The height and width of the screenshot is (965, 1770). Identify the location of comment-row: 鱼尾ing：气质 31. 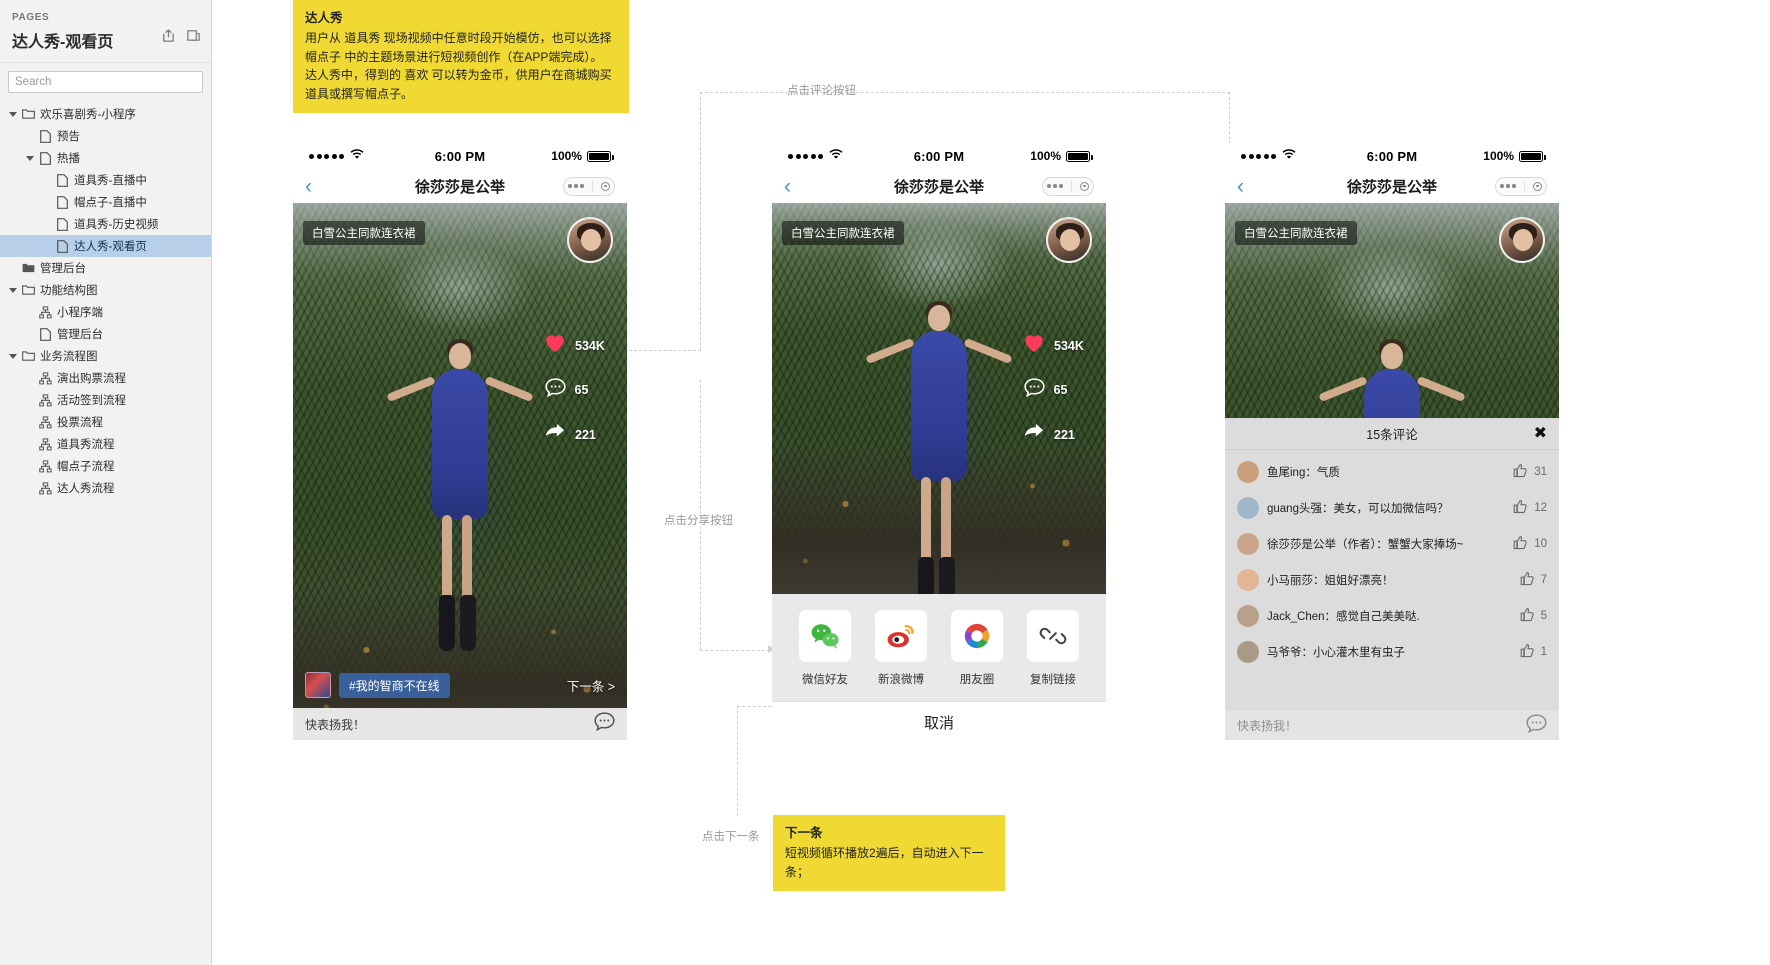
(1392, 472).